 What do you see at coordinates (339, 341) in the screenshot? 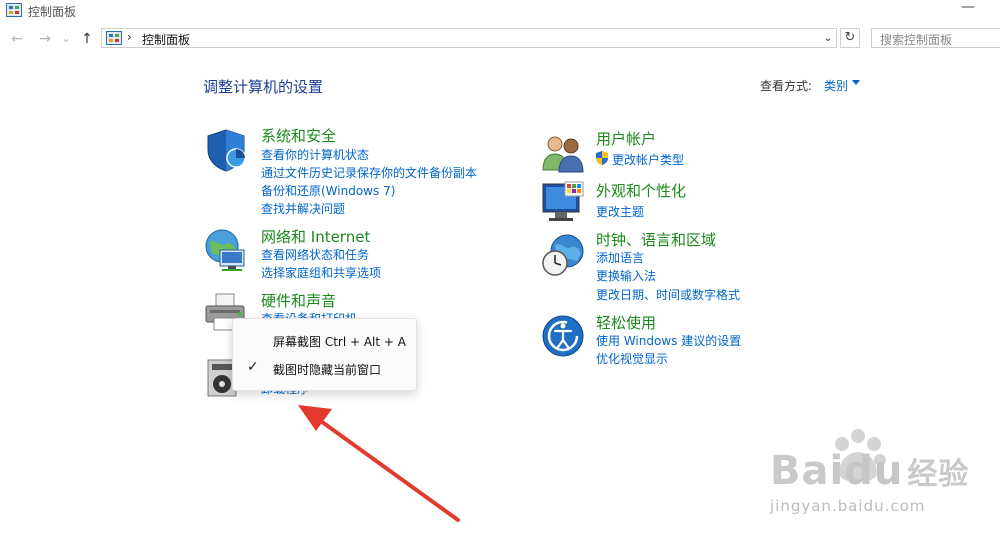
I see `menu-item-screenshot: 屏幕截图 Ctrl + Alt + A` at bounding box center [339, 341].